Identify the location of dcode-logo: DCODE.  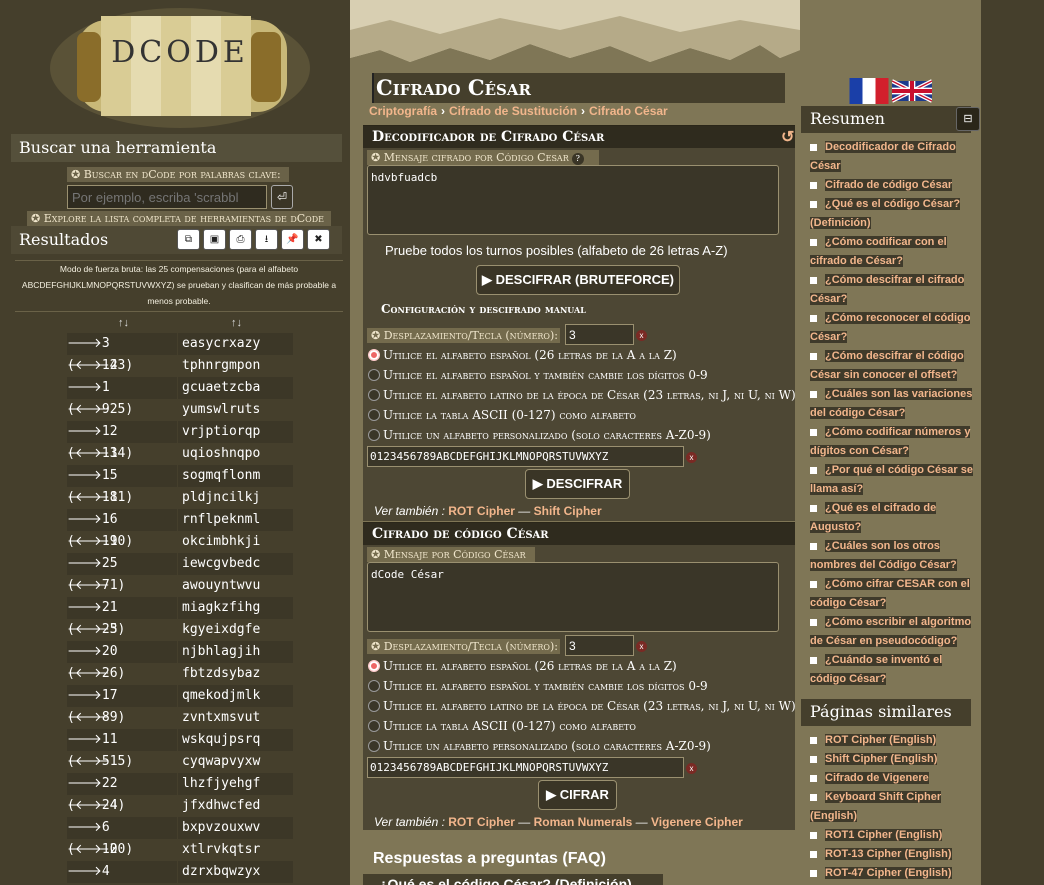
(180, 68).